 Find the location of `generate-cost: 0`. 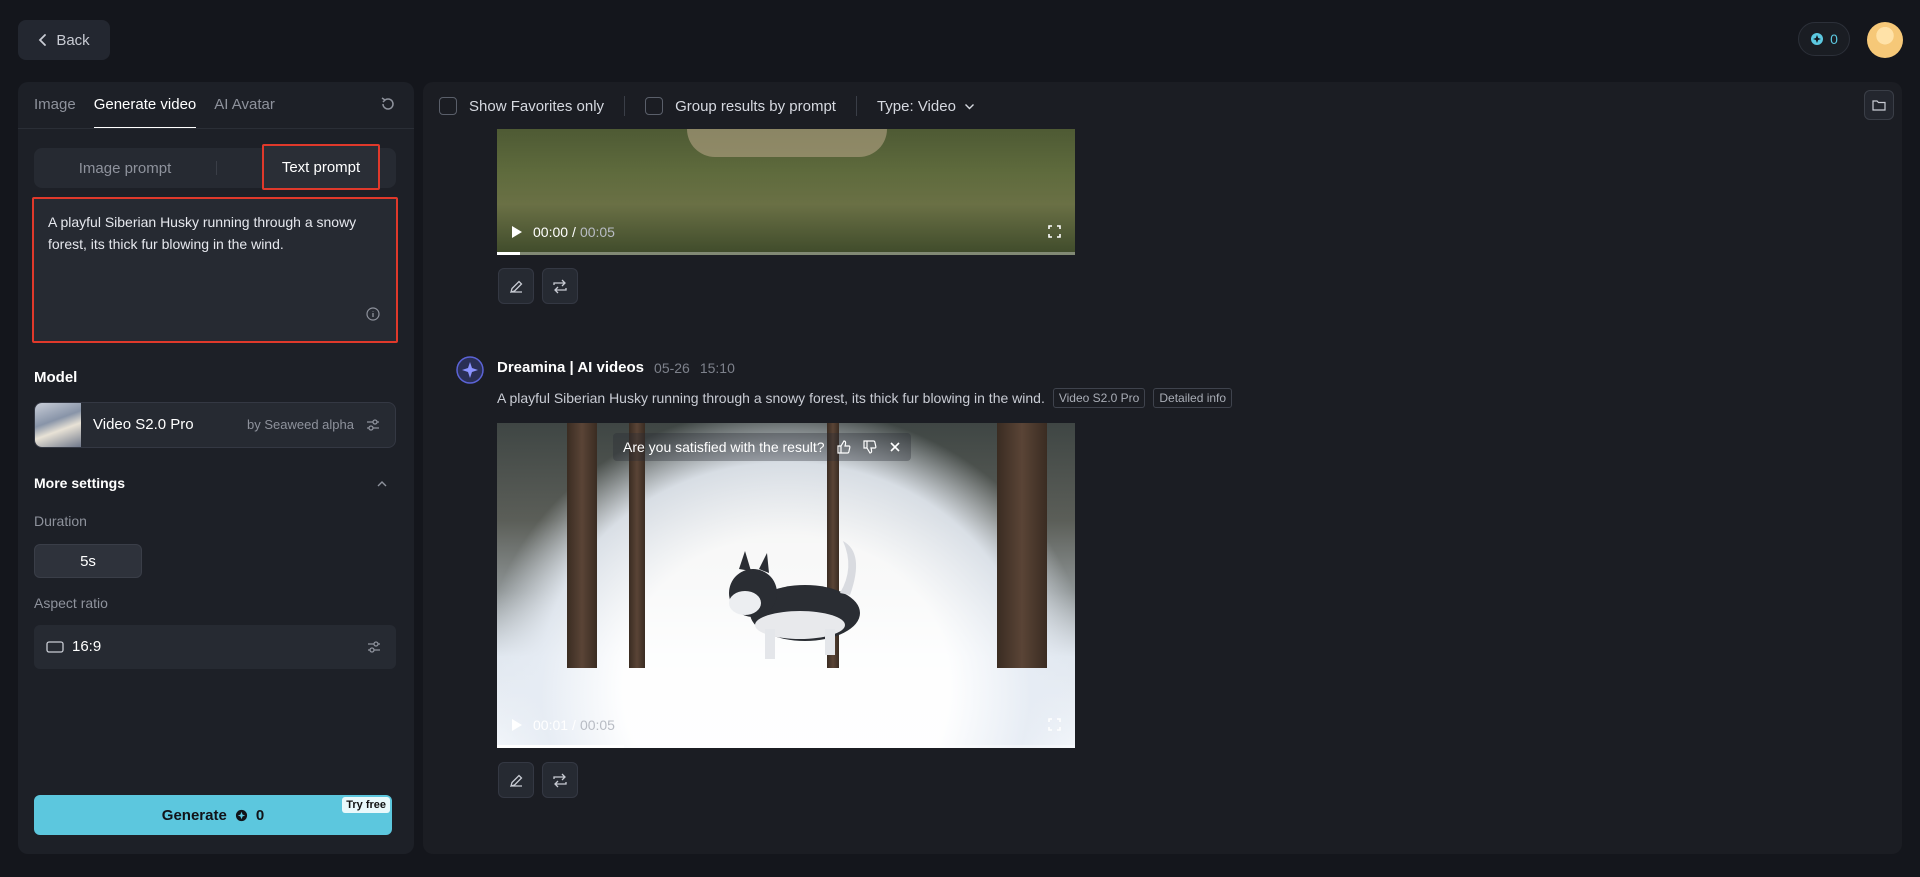

generate-cost: 0 is located at coordinates (260, 815).